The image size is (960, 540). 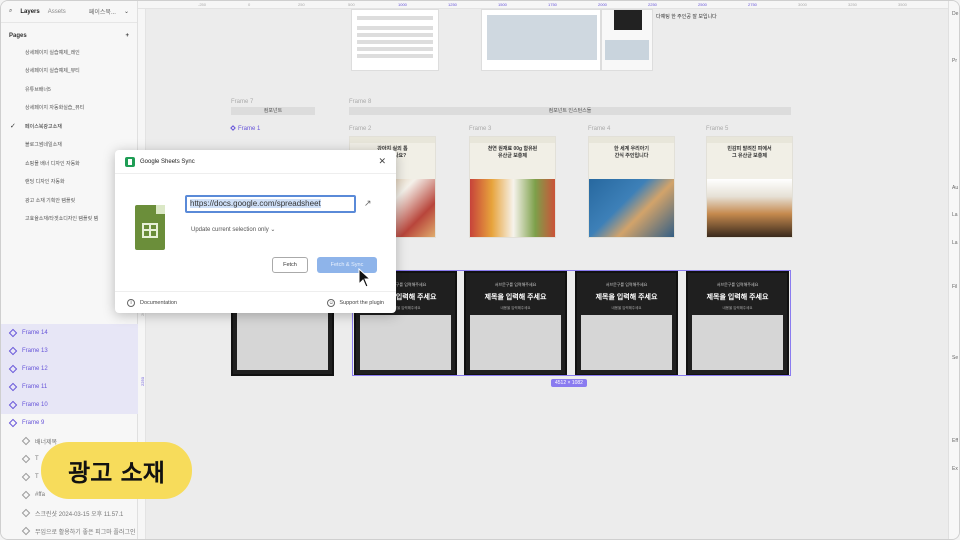 What do you see at coordinates (79, 514) in the screenshot?
I see `layer-label: 스크린샷 2024-03-15 오후 11.57.1` at bounding box center [79, 514].